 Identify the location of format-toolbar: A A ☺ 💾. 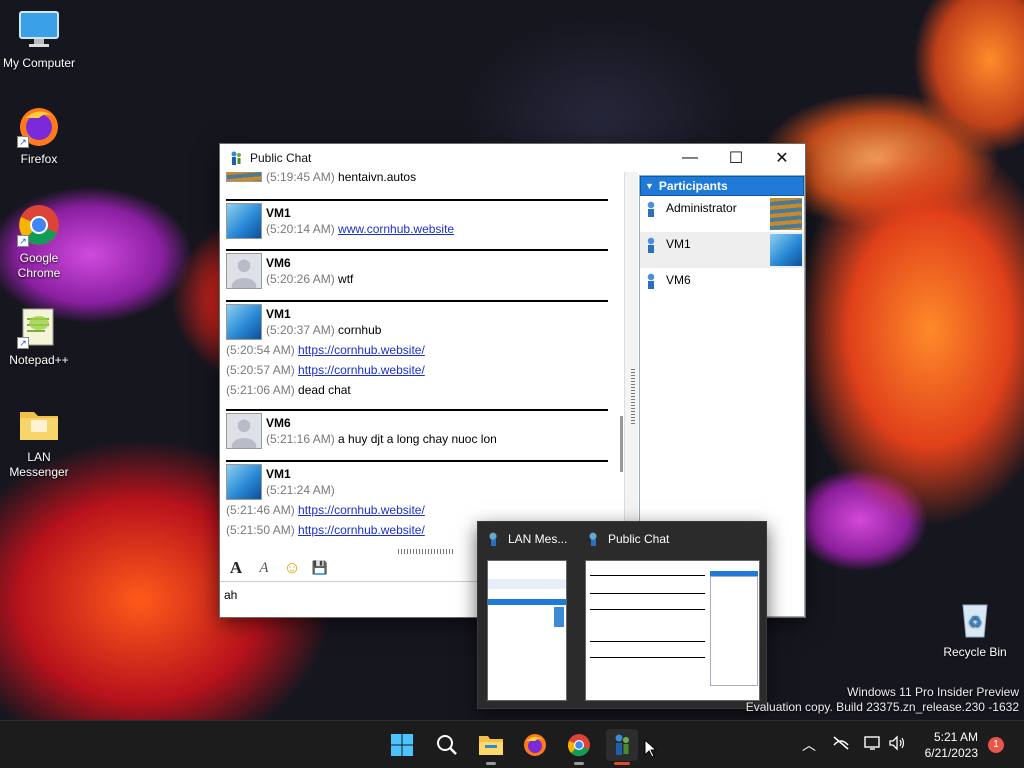
(350, 568).